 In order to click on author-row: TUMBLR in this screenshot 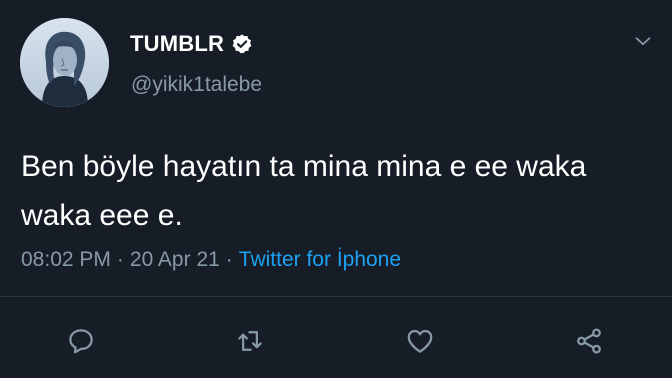, I will do `click(191, 44)`.